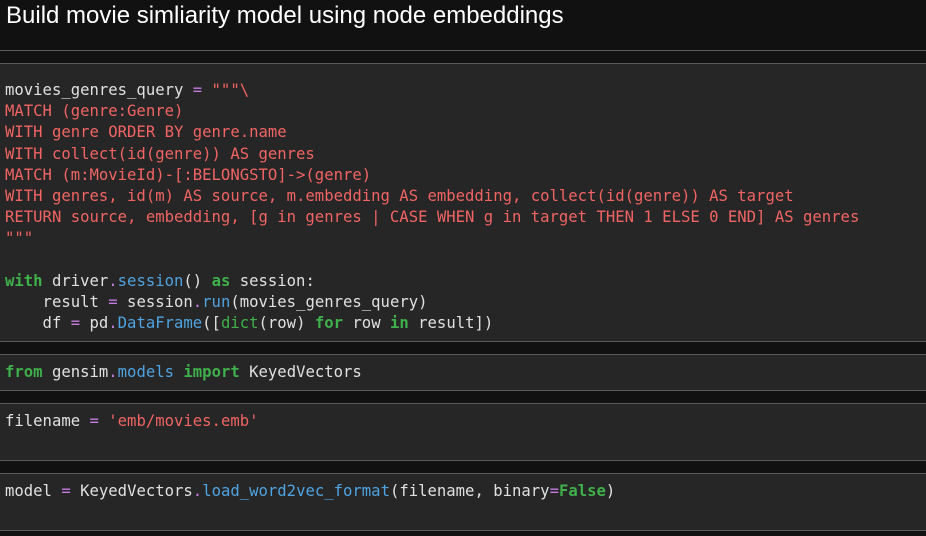 The image size is (926, 536). What do you see at coordinates (38, 323) in the screenshot?
I see `code-token: df` at bounding box center [38, 323].